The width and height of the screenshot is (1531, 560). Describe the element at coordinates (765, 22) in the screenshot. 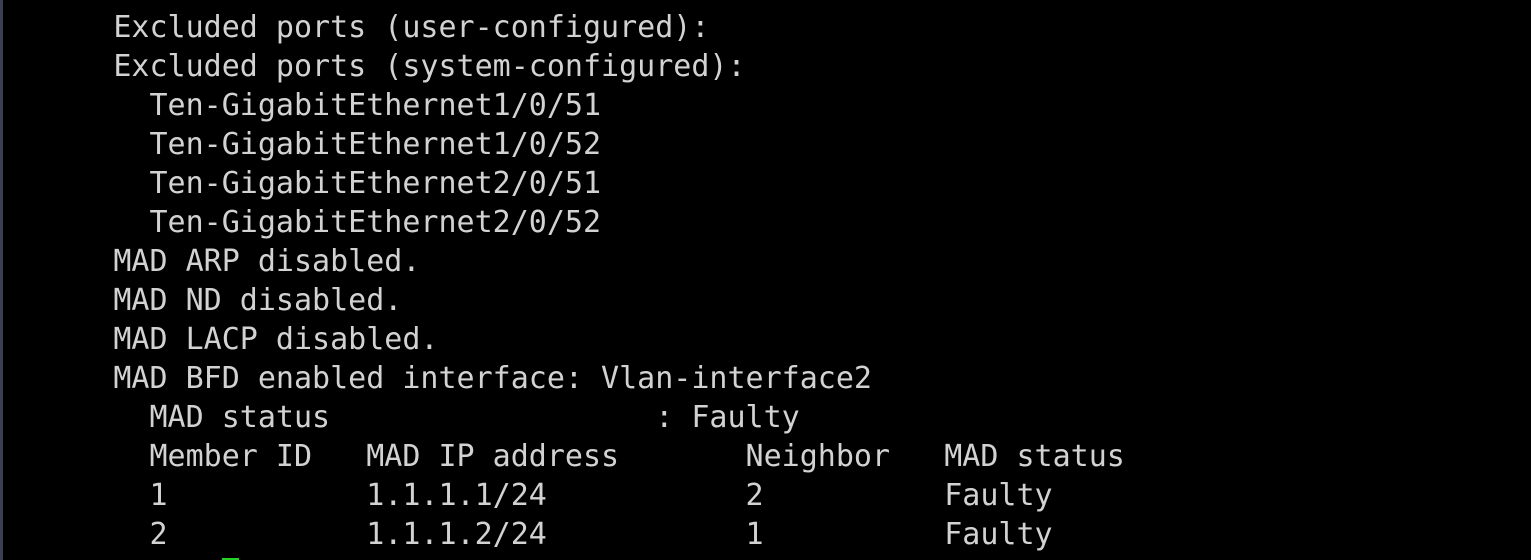

I see `terminal-line-excluded-user: Excluded ports (user-configured):` at that location.